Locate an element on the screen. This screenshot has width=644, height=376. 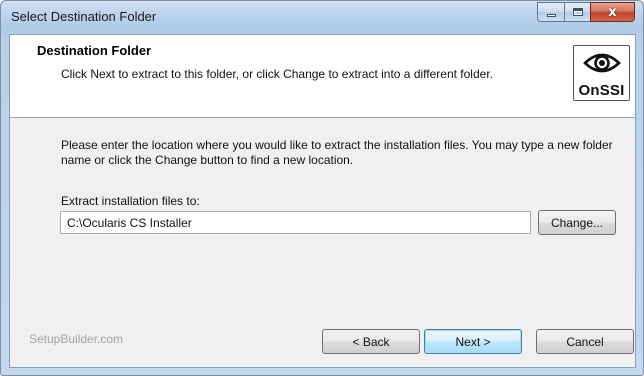
window-controls: x is located at coordinates (586, 12).